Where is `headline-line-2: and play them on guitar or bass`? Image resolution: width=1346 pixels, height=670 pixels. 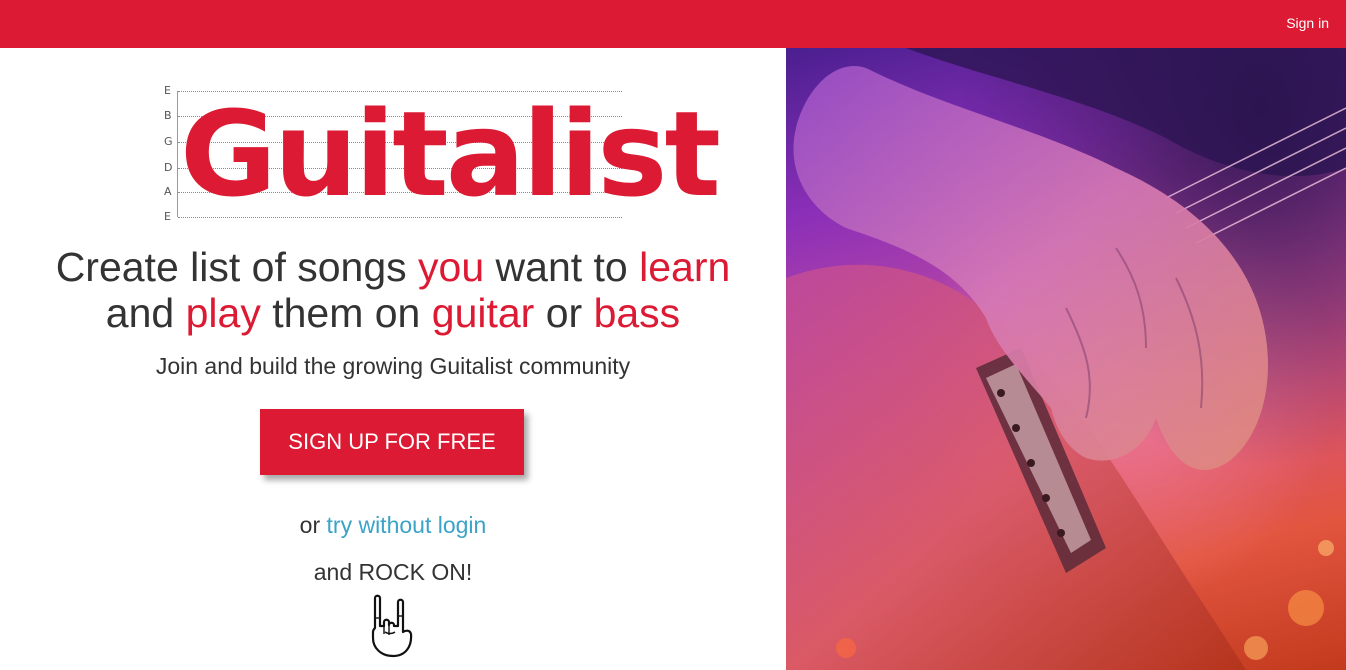 headline-line-2: and play them on guitar or bass is located at coordinates (393, 313).